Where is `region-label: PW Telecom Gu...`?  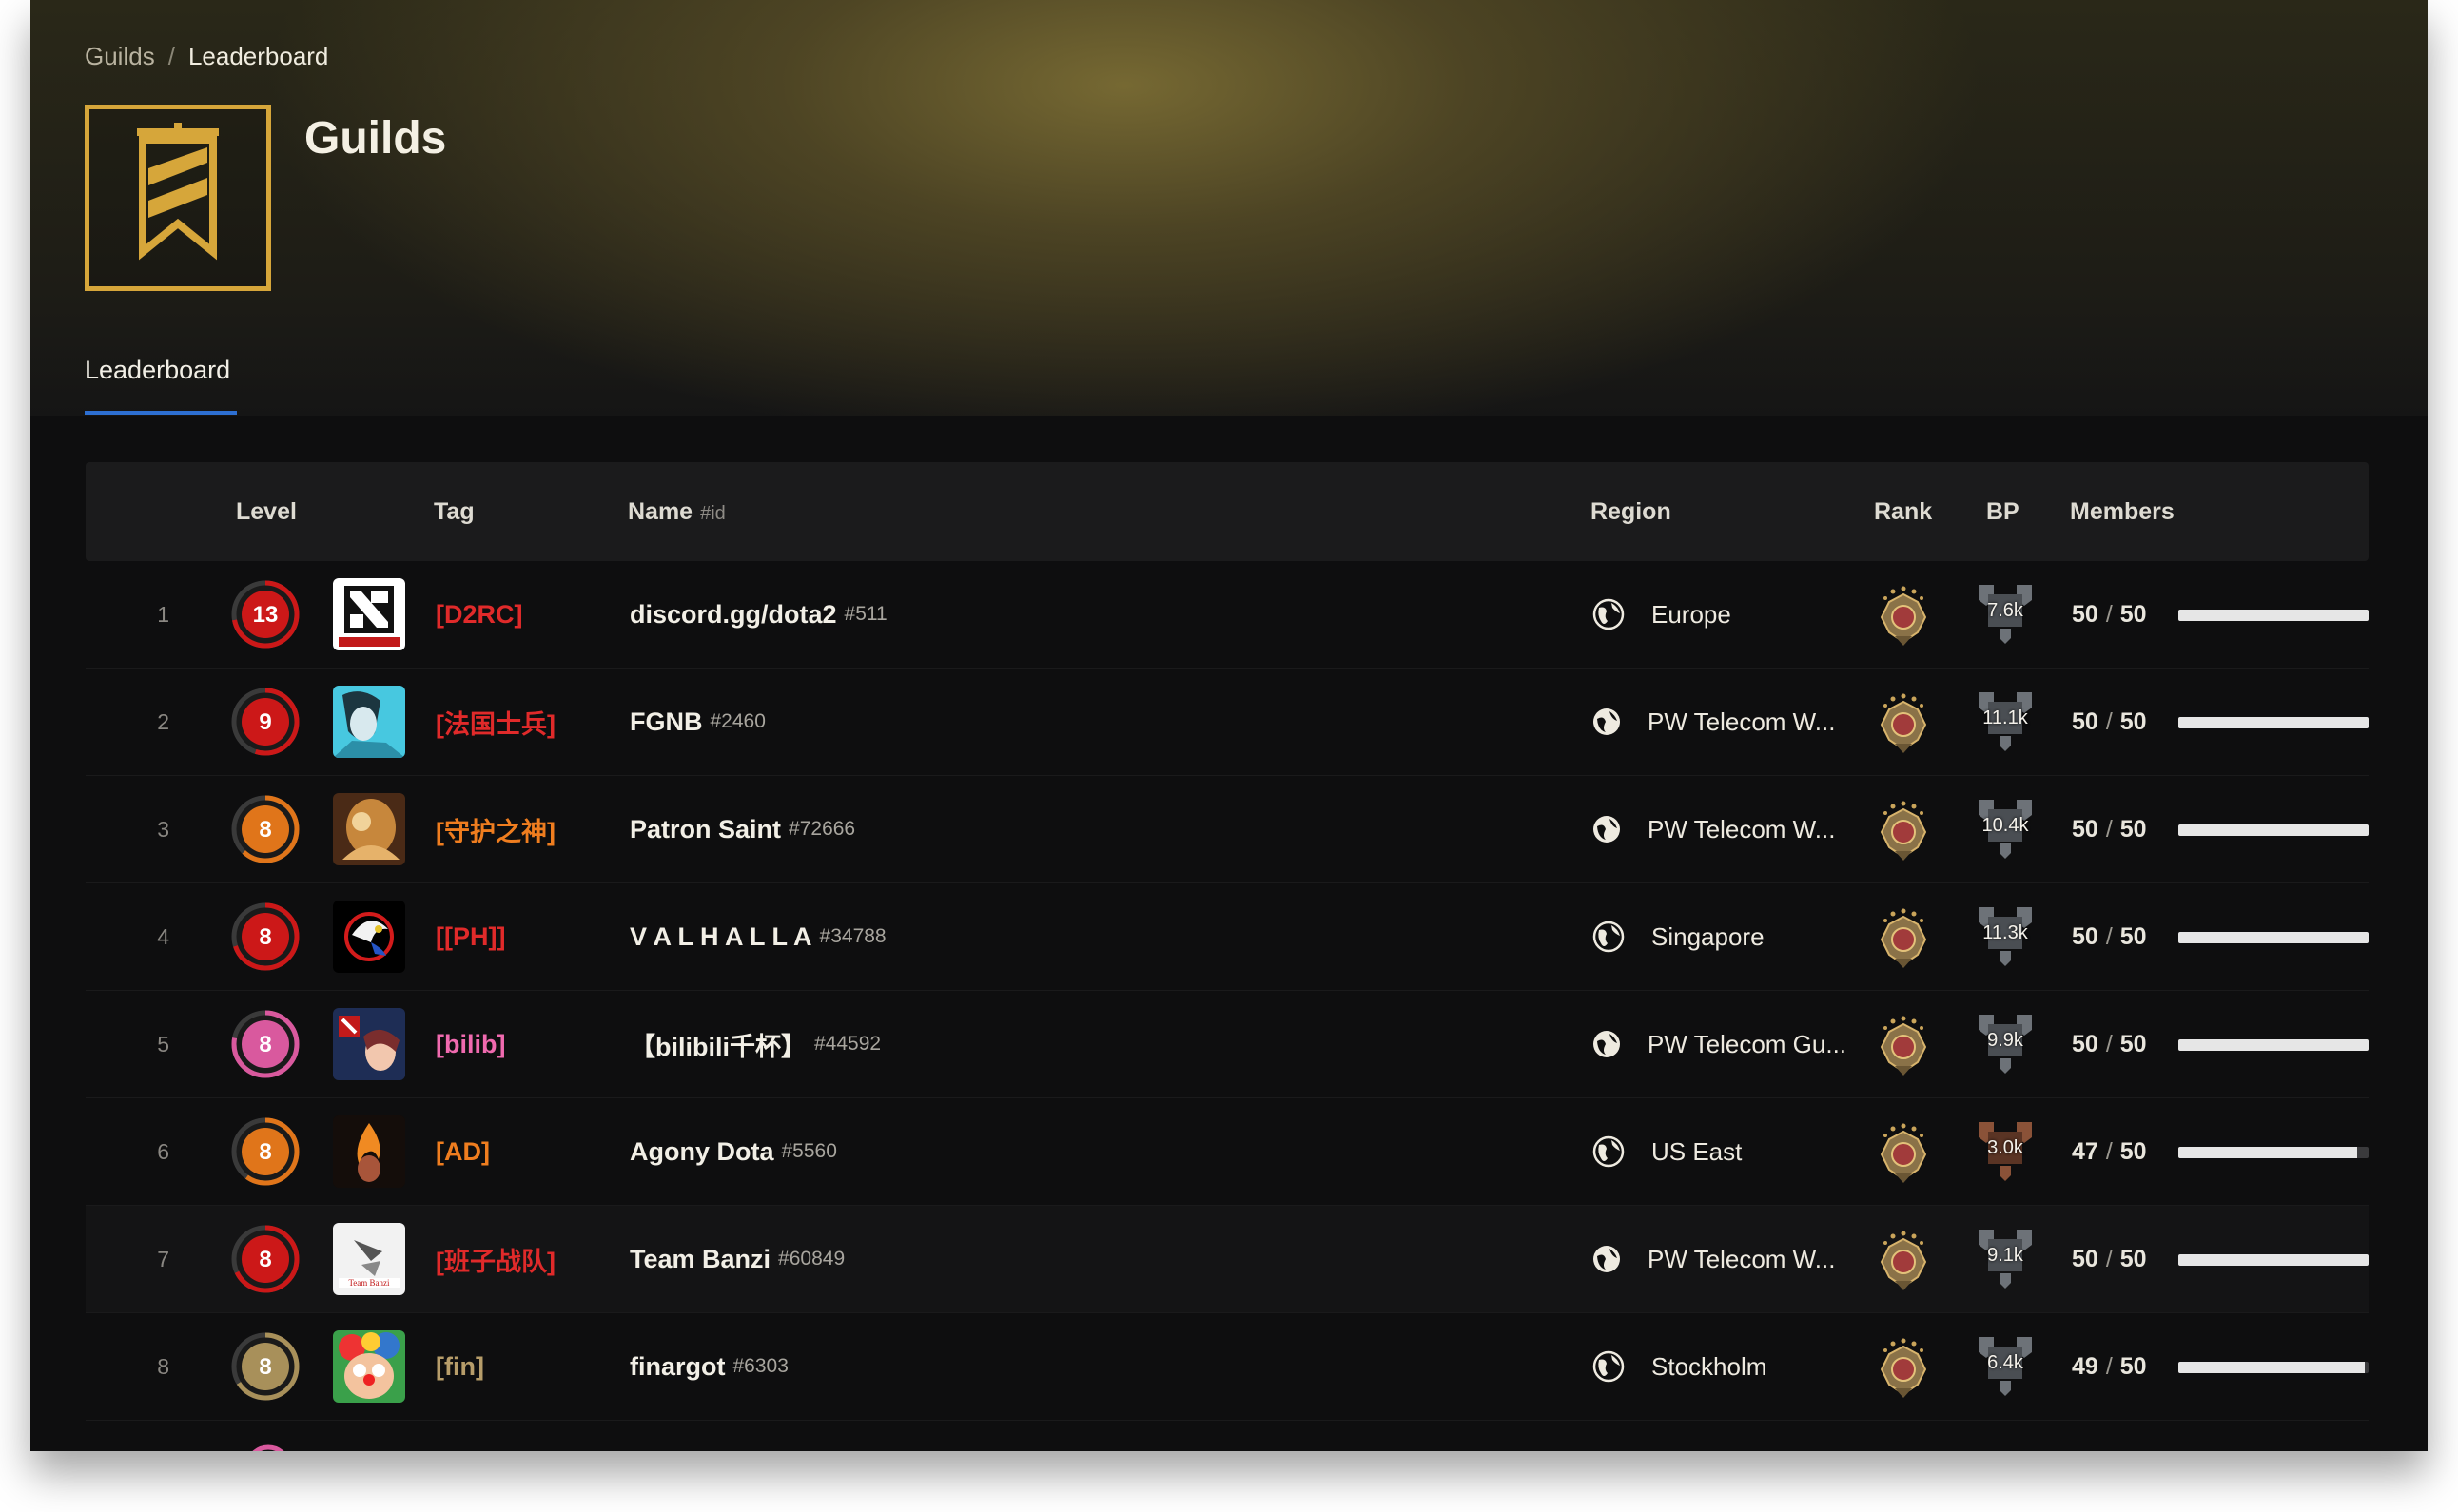 region-label: PW Telecom Gu... is located at coordinates (1747, 1043).